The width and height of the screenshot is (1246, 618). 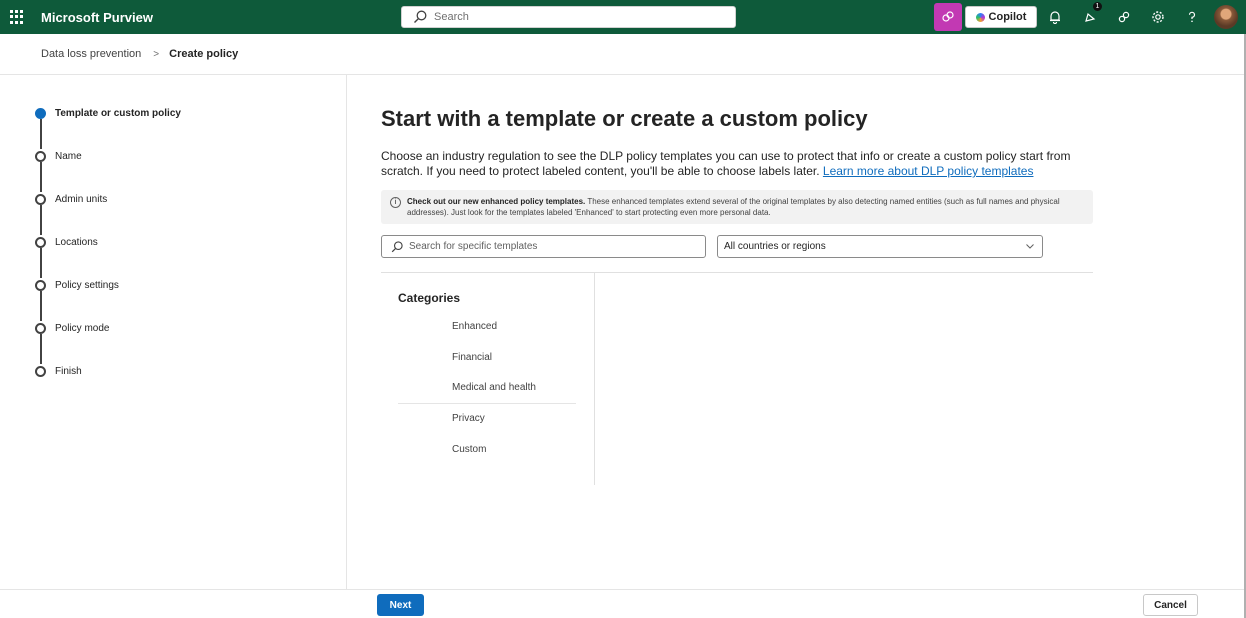 I want to click on step-policy-settings: Policy settings, so click(x=77, y=285).